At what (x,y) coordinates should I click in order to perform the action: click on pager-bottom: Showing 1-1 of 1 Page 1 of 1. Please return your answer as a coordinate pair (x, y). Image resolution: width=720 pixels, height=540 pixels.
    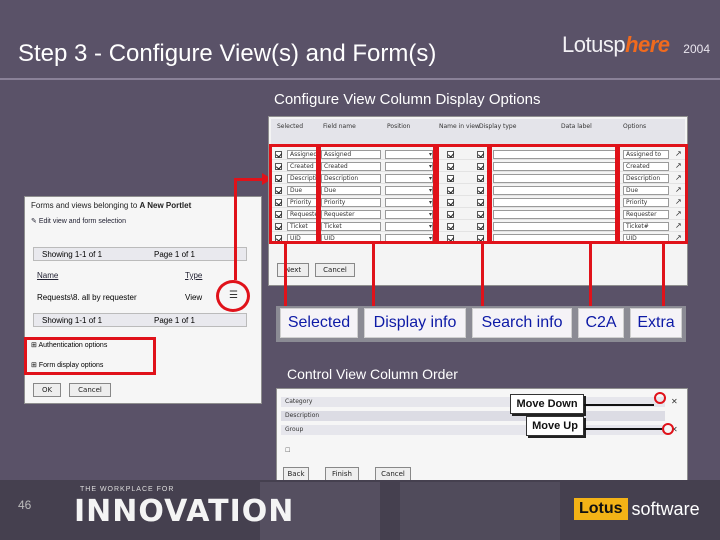
    Looking at the image, I should click on (140, 320).